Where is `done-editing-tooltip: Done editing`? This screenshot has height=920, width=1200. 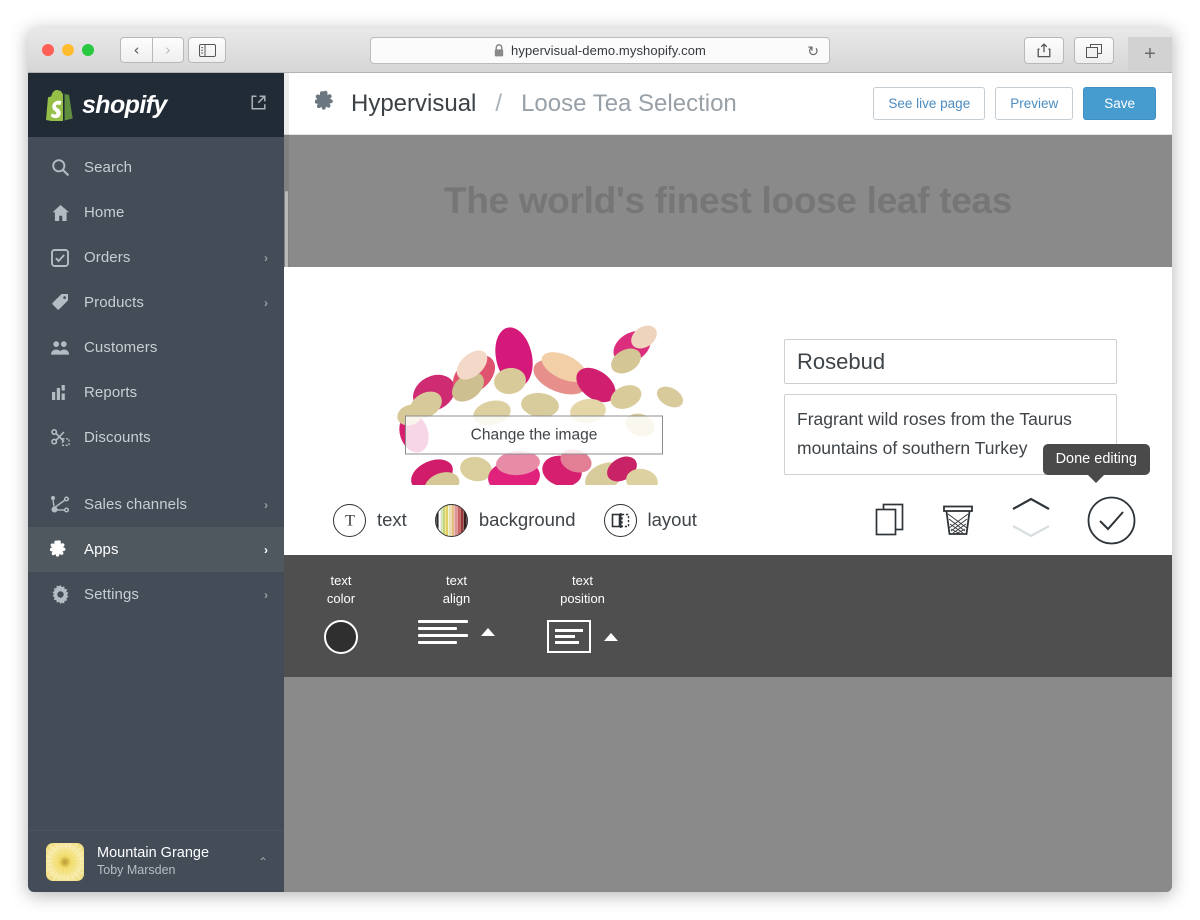 done-editing-tooltip: Done editing is located at coordinates (1096, 459).